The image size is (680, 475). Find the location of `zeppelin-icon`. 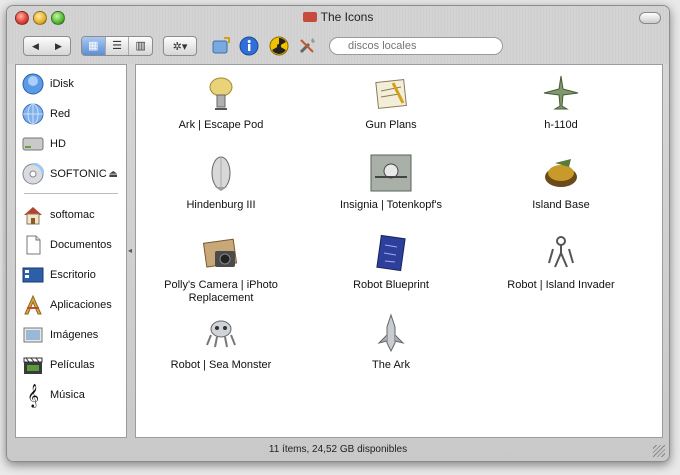

zeppelin-icon is located at coordinates (221, 173).